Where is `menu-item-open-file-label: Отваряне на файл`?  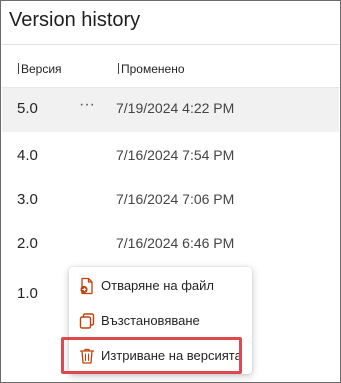
menu-item-open-file-label: Отваряне на файл is located at coordinates (157, 285).